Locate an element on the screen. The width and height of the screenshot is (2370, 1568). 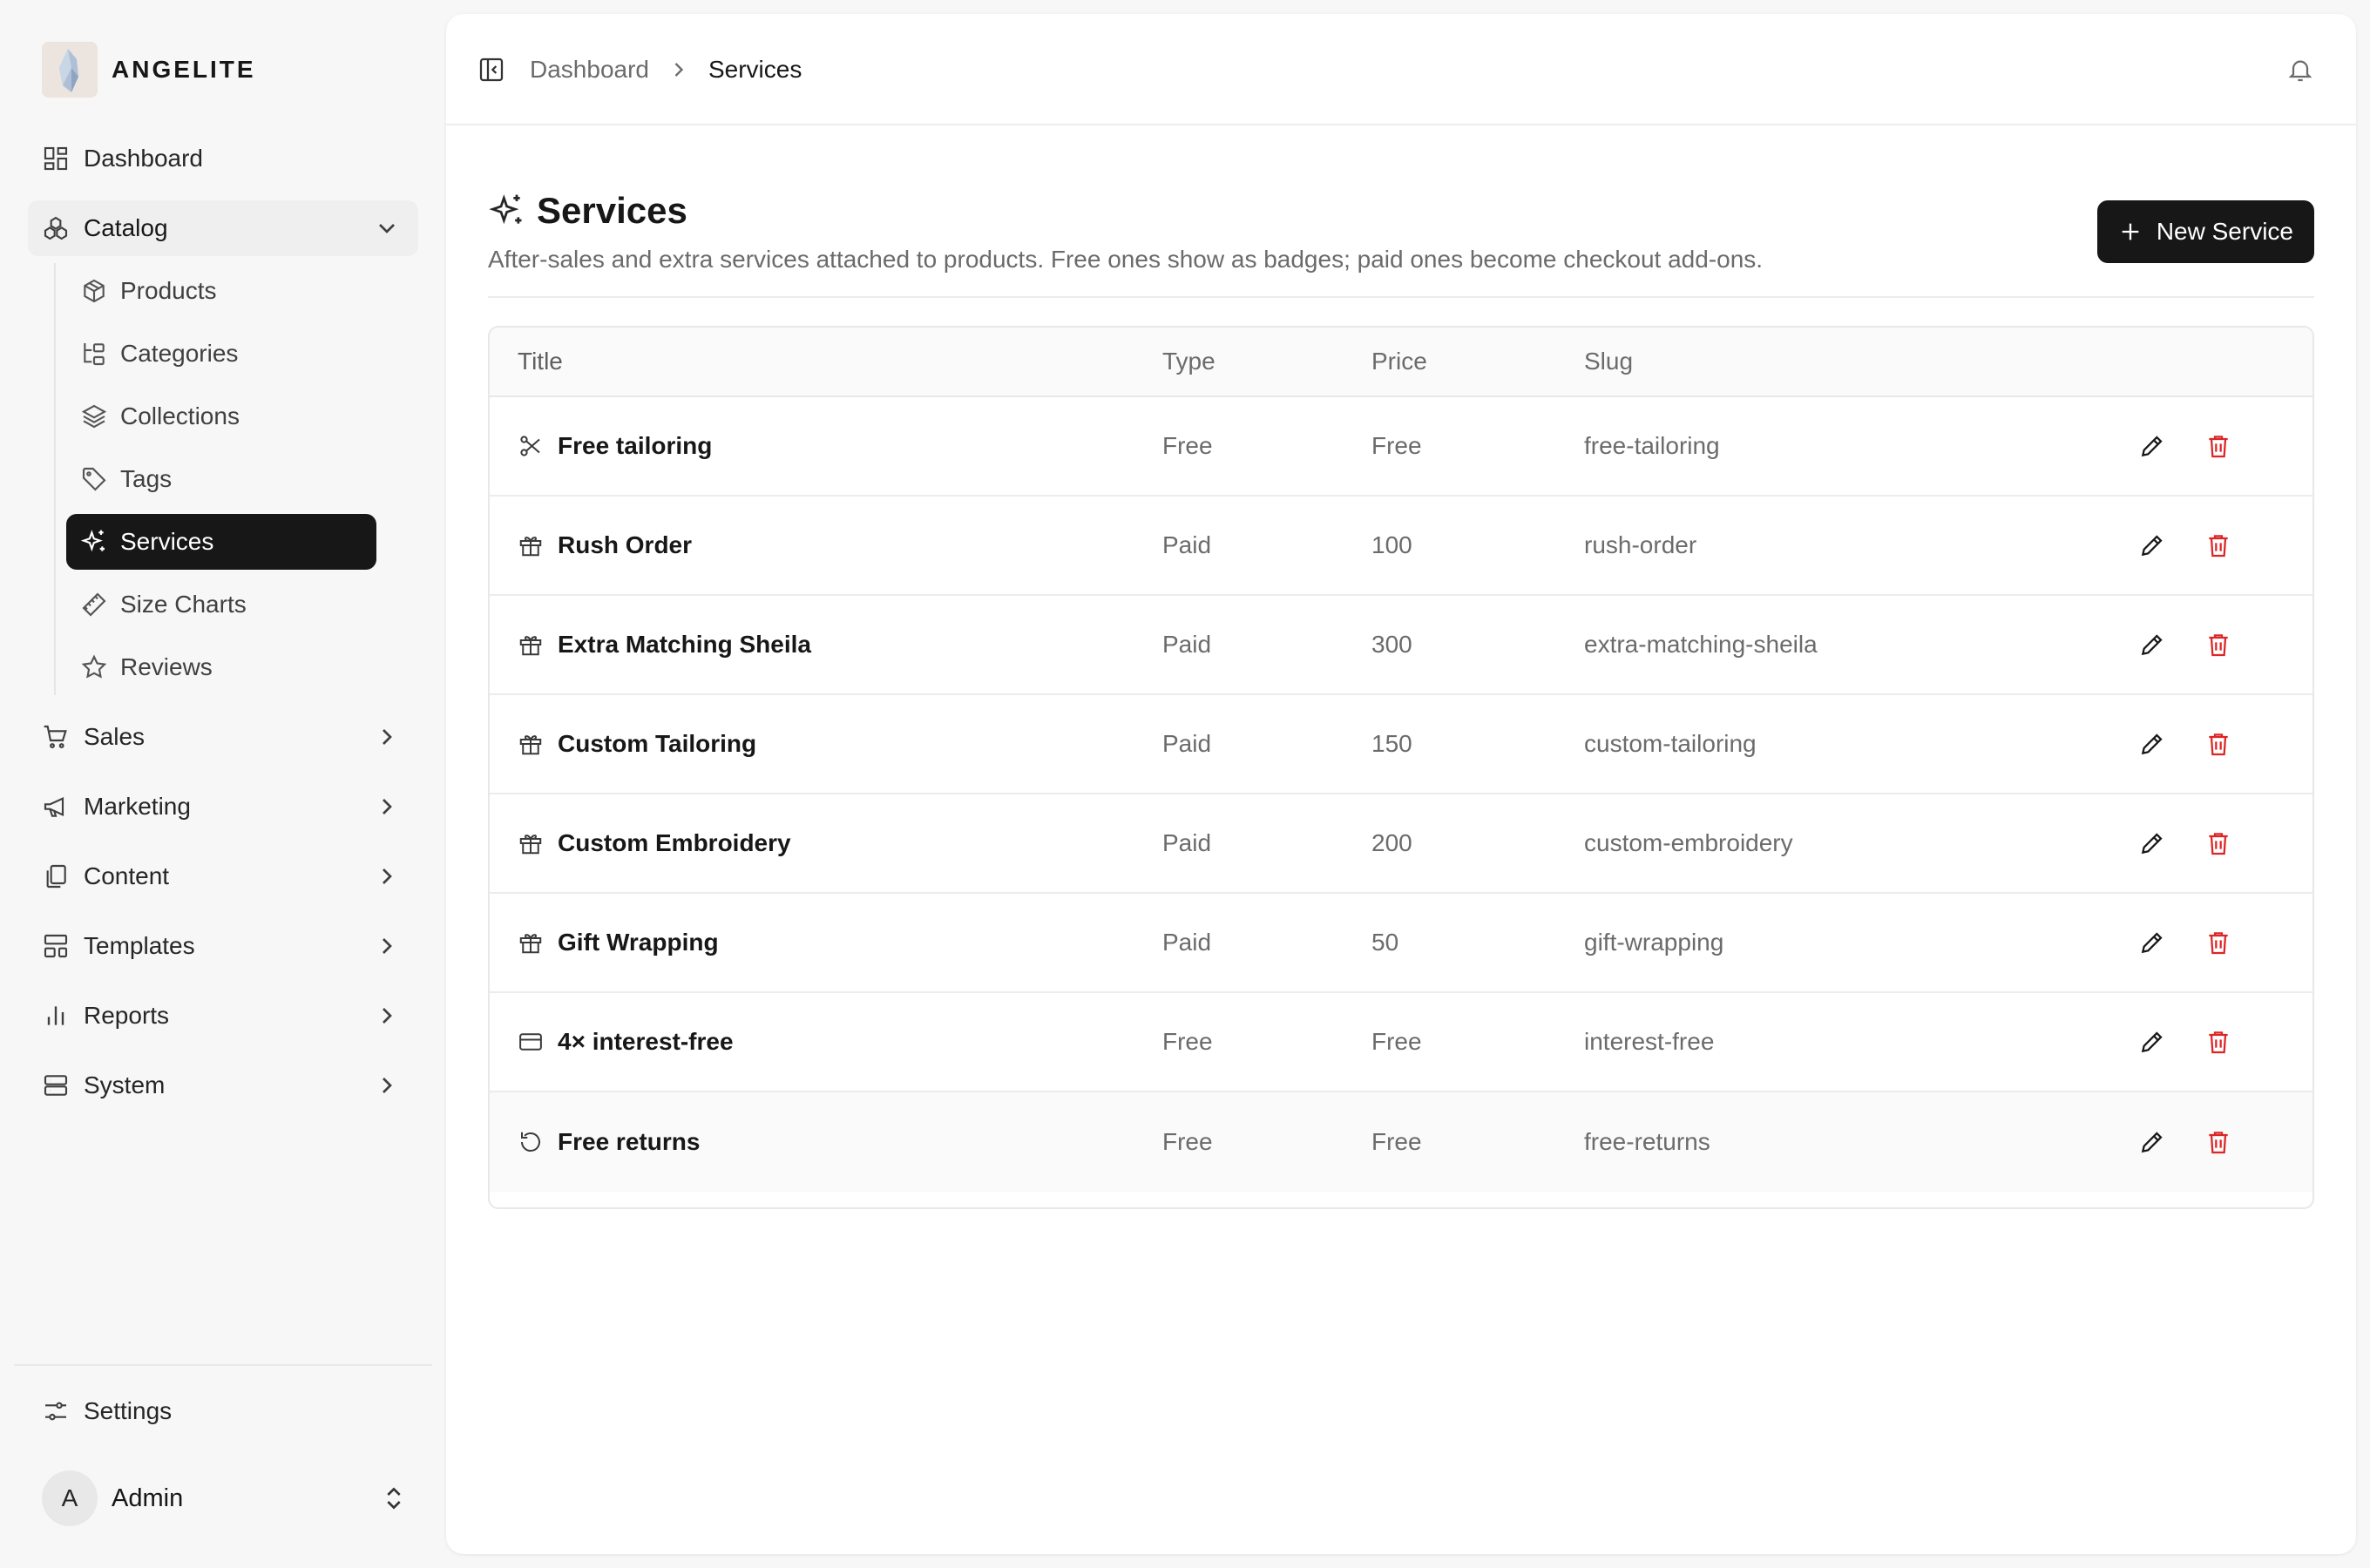
service-price: 150 is located at coordinates (1391, 743).